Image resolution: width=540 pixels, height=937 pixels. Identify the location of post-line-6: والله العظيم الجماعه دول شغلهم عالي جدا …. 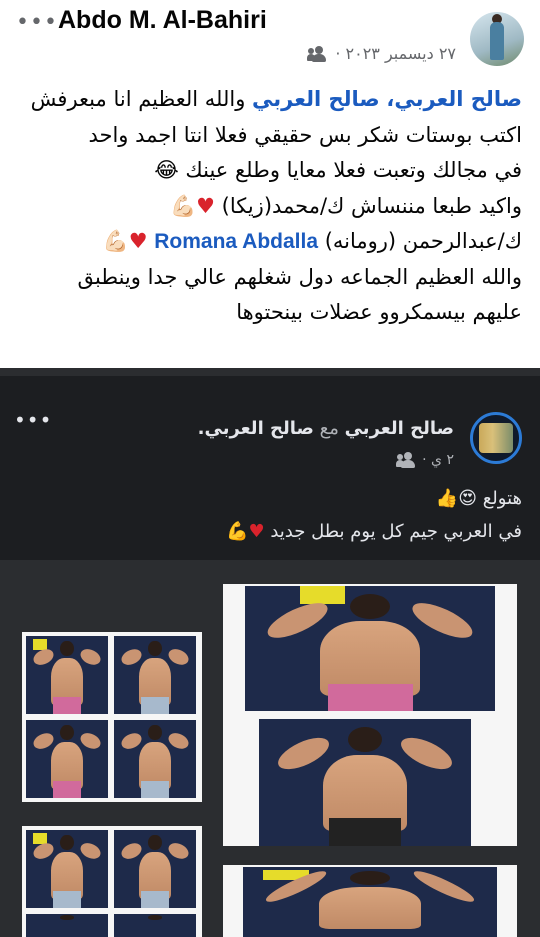
(300, 276).